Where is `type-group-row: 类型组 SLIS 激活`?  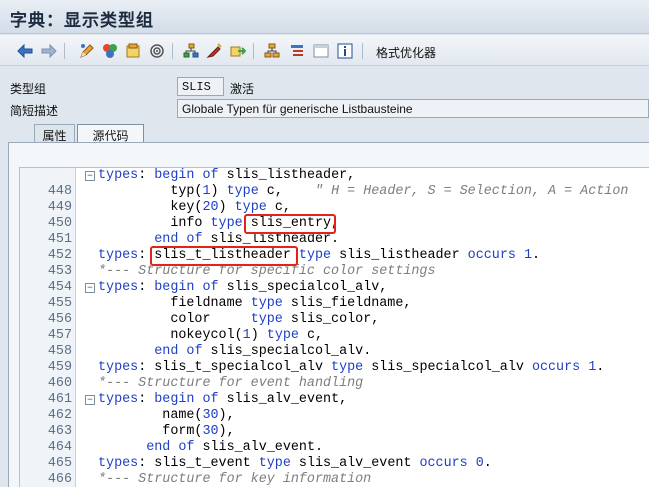 type-group-row: 类型组 SLIS 激活 is located at coordinates (324, 87).